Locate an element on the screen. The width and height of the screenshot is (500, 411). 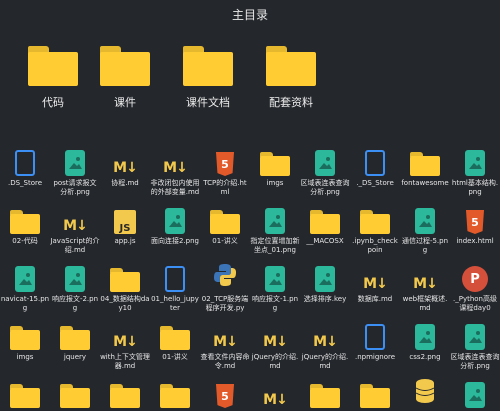
file-label: .ipynb_checkpoin is located at coordinates (375, 245).